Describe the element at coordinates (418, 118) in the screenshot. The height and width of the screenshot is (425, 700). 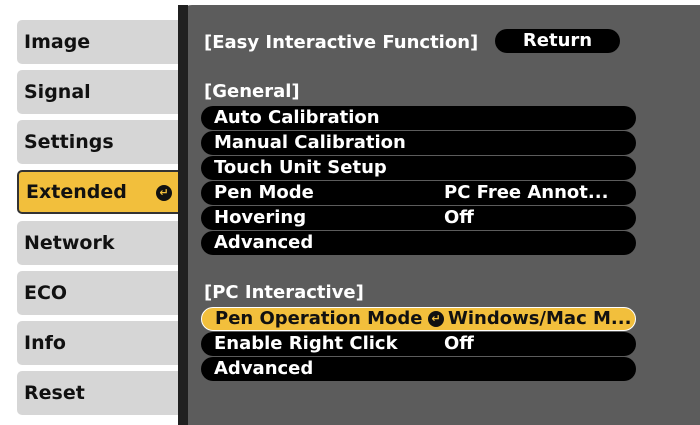
I see `menu-item-auto-calibration: Auto Calibration` at that location.